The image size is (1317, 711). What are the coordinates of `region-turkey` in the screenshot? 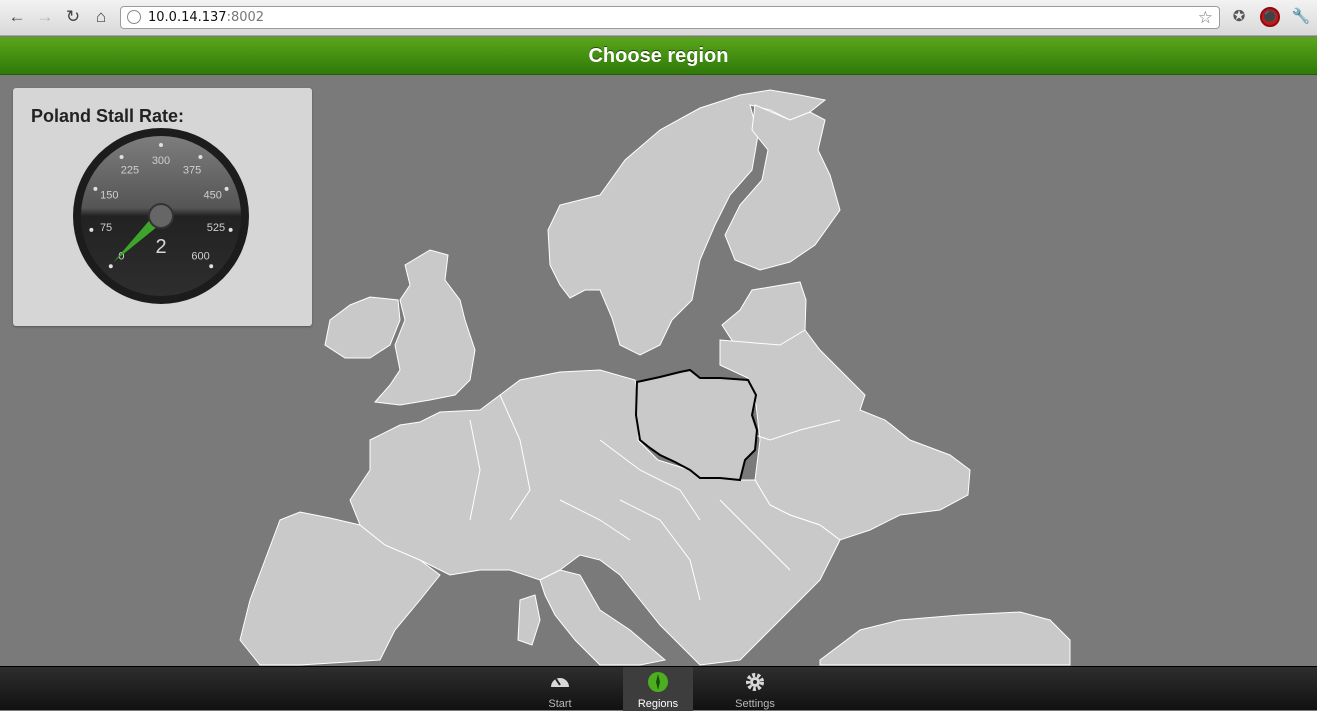 It's located at (945, 638).